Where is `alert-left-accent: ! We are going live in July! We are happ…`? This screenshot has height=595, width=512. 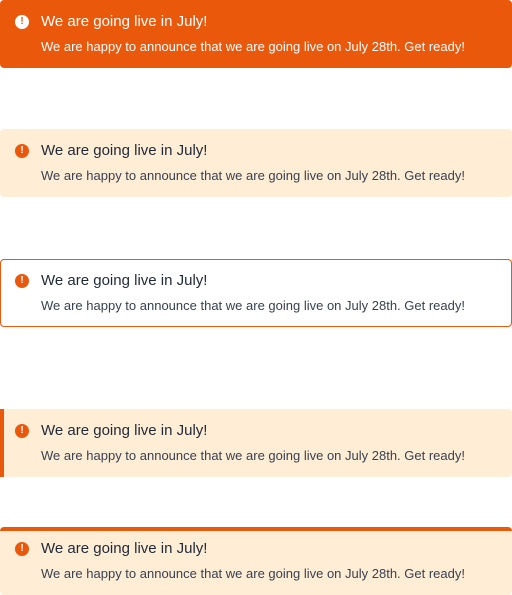
alert-left-accent: ! We are going live in July! We are happ… is located at coordinates (256, 443).